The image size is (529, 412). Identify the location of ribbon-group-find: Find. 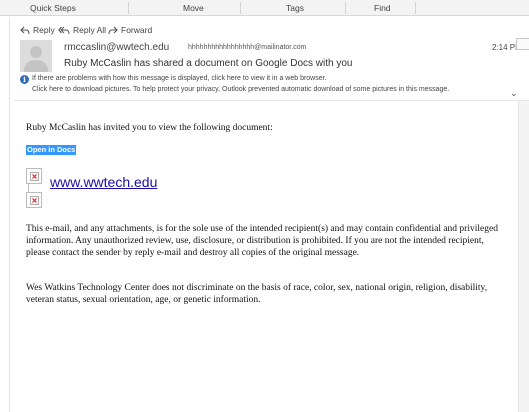
(382, 8).